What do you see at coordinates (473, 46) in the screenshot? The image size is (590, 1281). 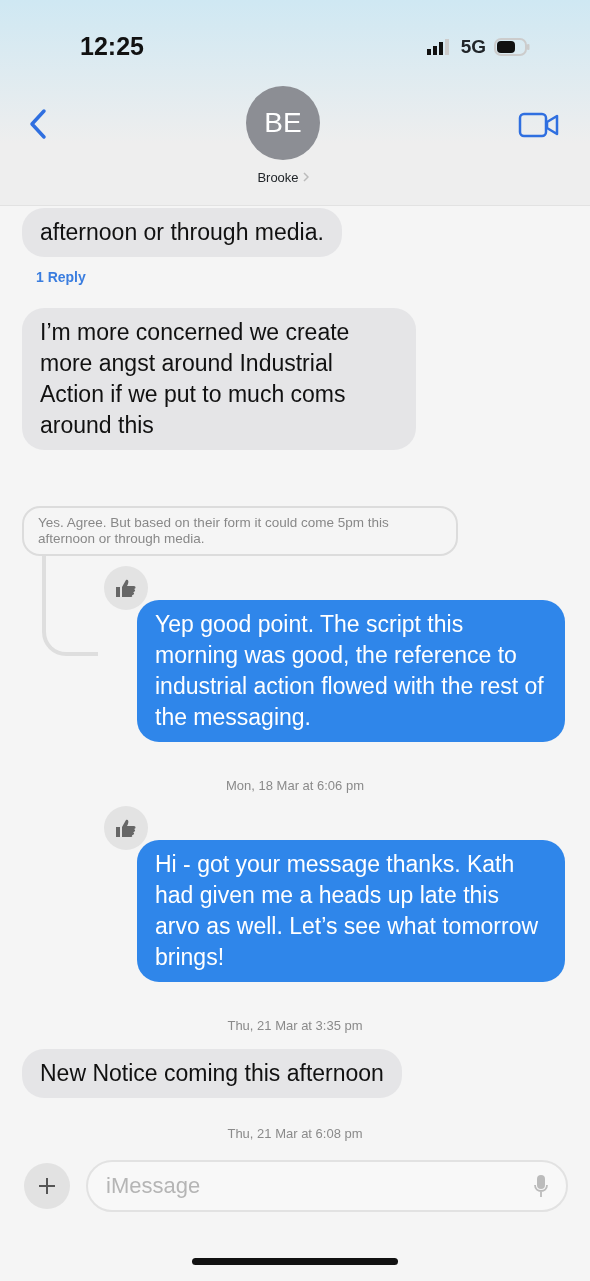 I see `network-label: 5G` at bounding box center [473, 46].